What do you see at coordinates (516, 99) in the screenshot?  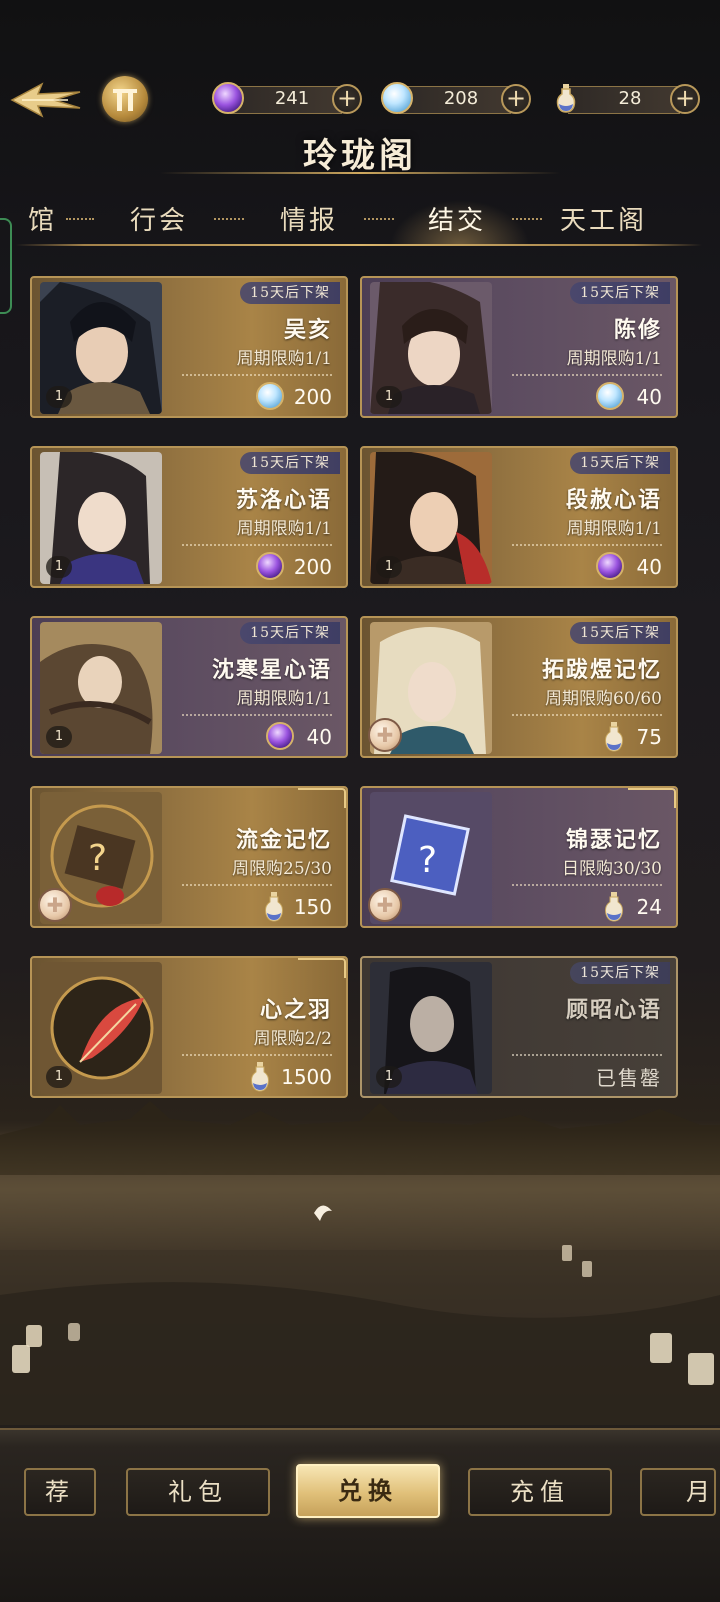 I see `add-blue-gem-button: +` at bounding box center [516, 99].